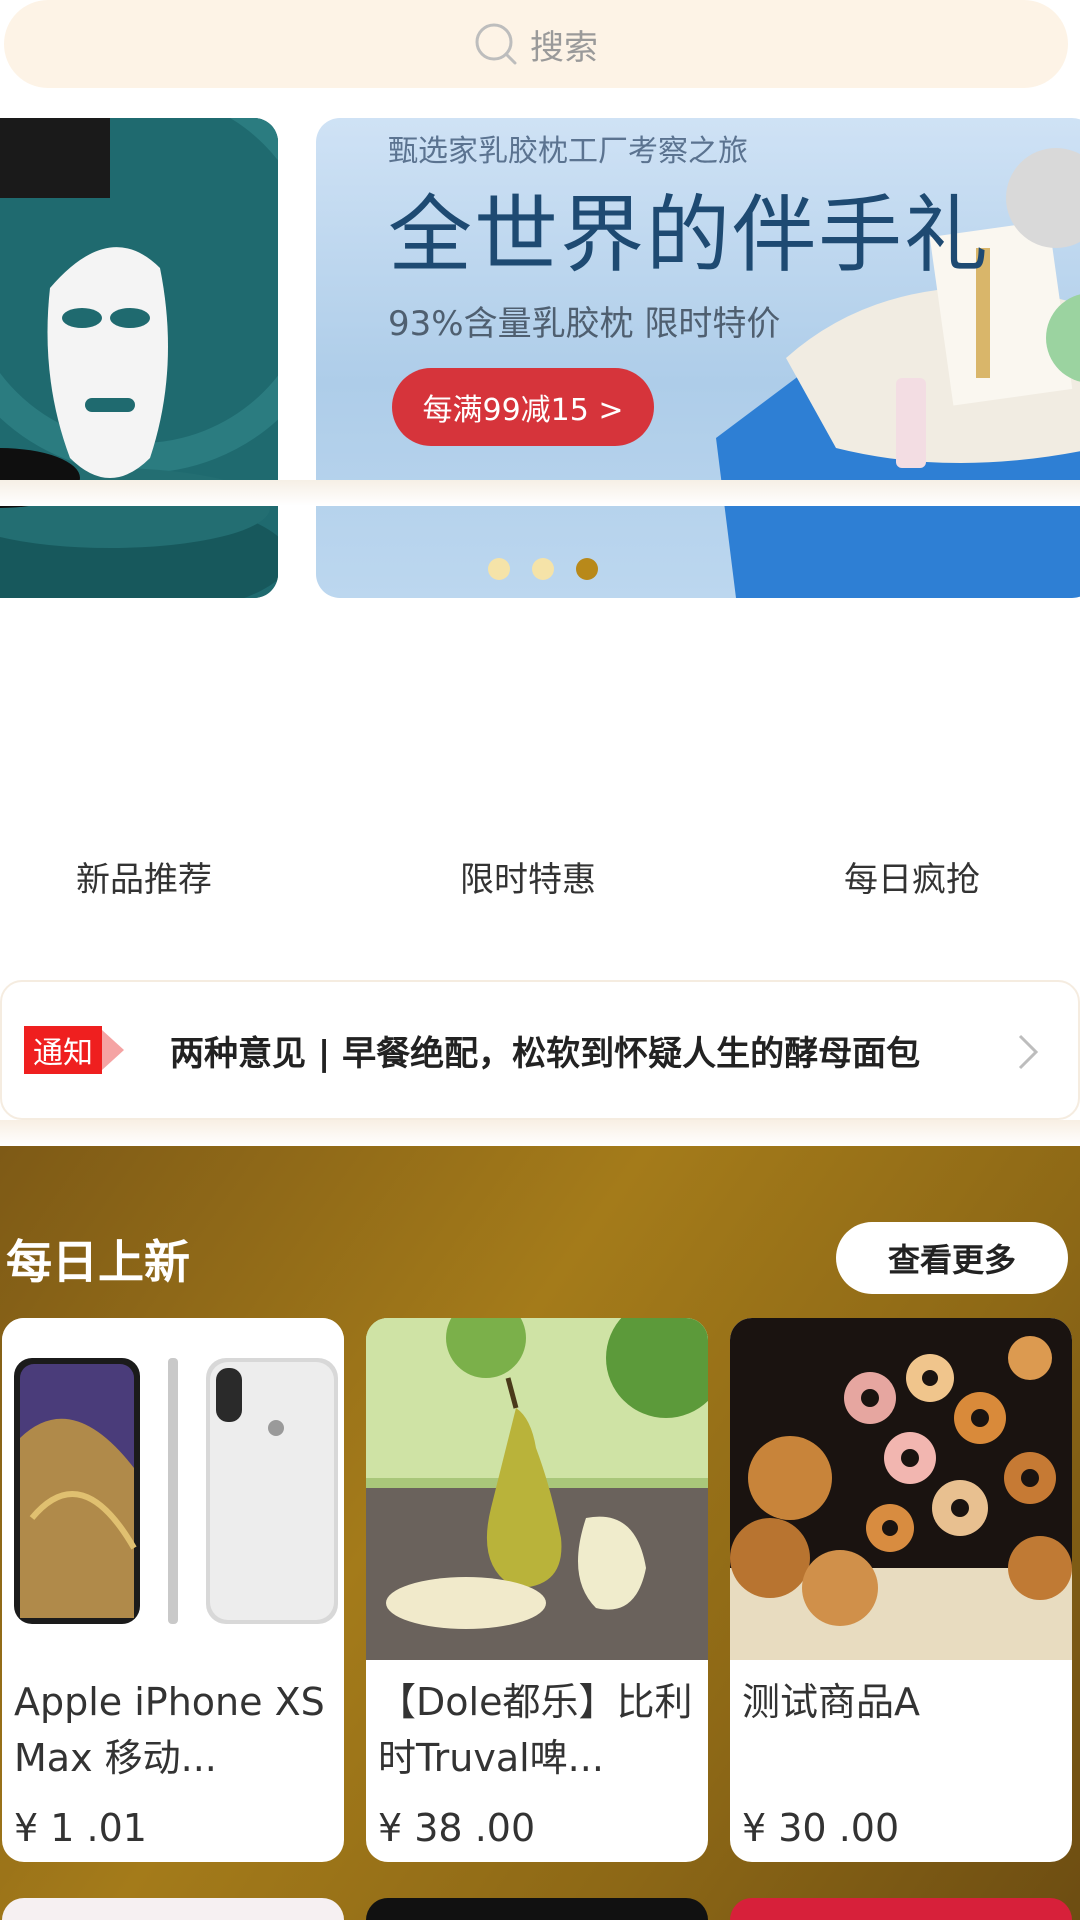 This screenshot has width=1080, height=1920. What do you see at coordinates (523, 407) in the screenshot?
I see `banner-promo-button: 每满99减15 >` at bounding box center [523, 407].